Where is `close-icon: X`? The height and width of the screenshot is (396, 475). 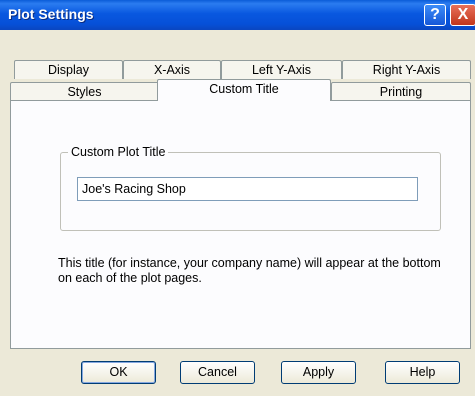
close-icon: X is located at coordinates (462, 15).